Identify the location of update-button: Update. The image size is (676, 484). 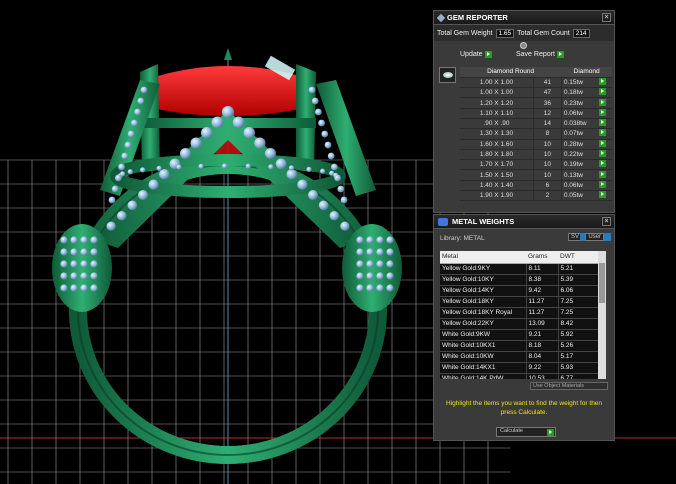
(476, 54).